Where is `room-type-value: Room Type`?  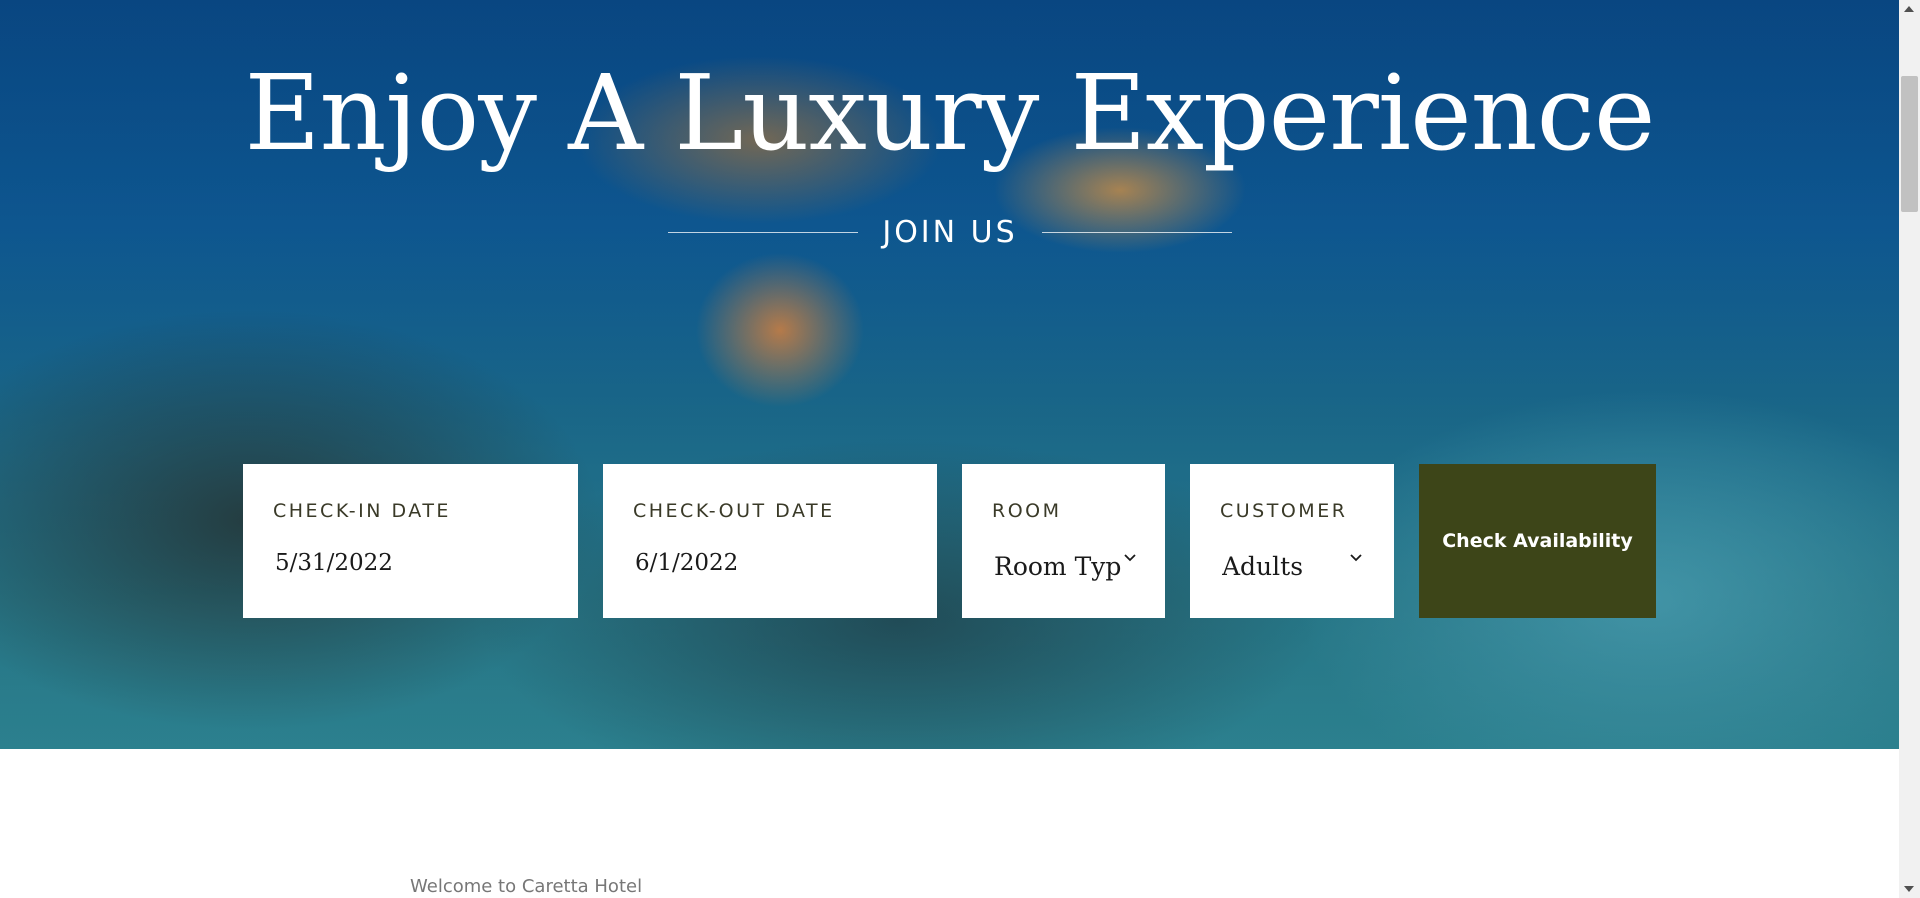
room-type-value: Room Type is located at coordinates (1058, 566).